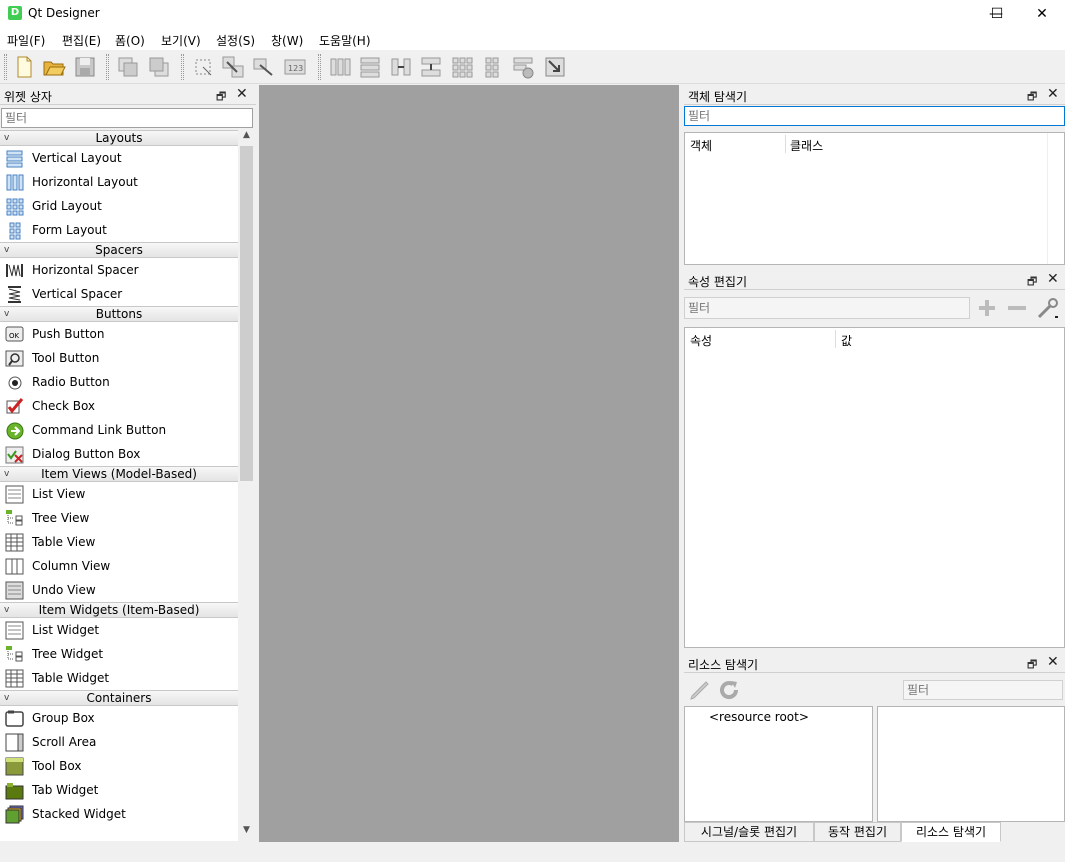 The height and width of the screenshot is (862, 1065). What do you see at coordinates (24, 67) in the screenshot?
I see `new-file-icon` at bounding box center [24, 67].